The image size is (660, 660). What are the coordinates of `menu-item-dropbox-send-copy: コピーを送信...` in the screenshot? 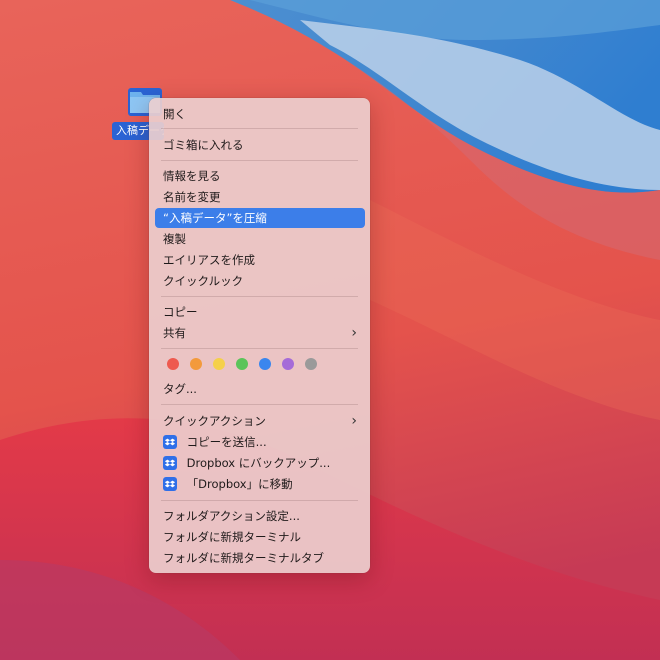 It's located at (260, 442).